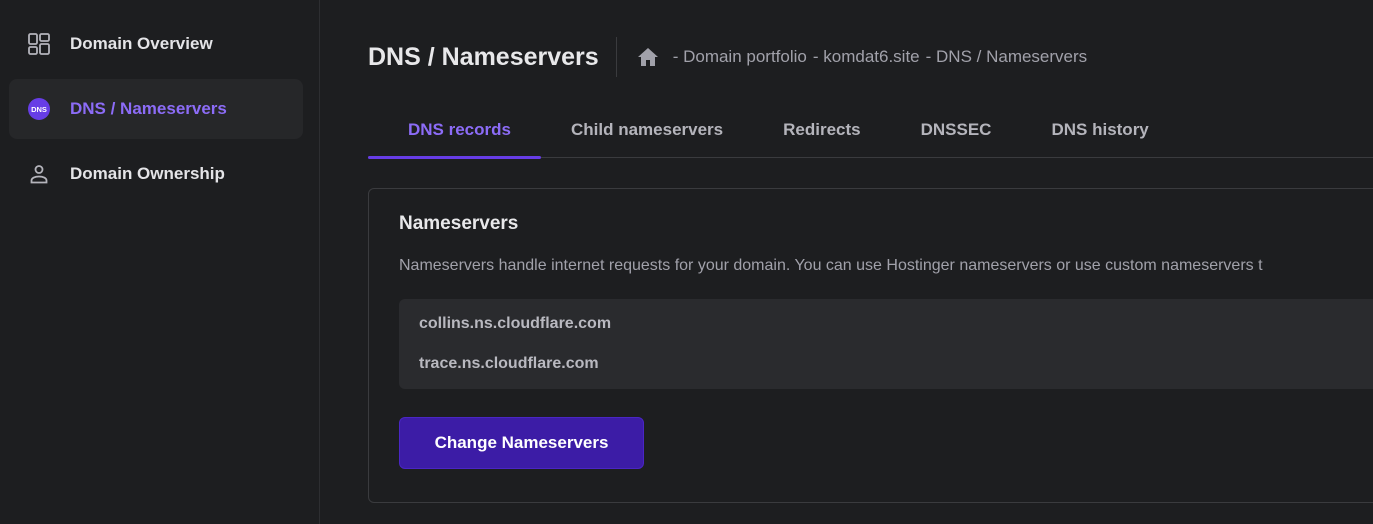  What do you see at coordinates (39, 44) in the screenshot?
I see `grid-icon` at bounding box center [39, 44].